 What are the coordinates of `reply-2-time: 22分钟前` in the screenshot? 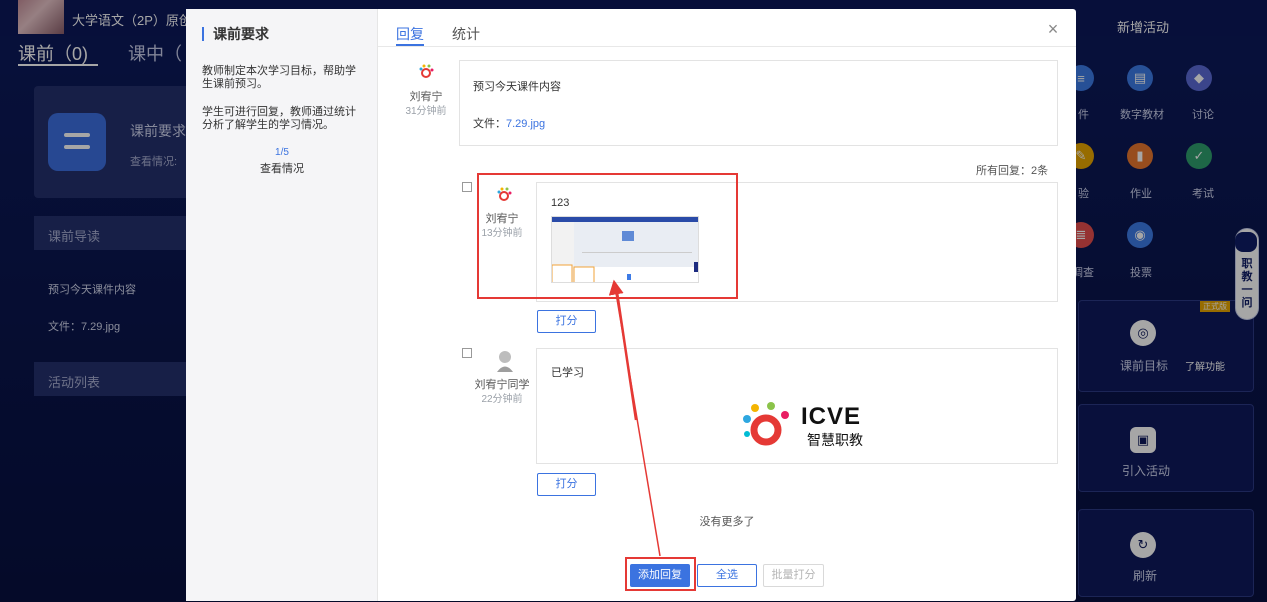 It's located at (502, 399).